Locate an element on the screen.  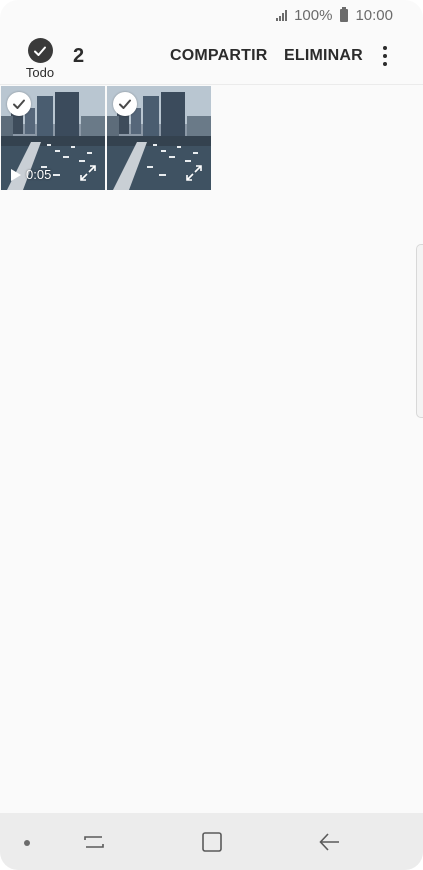
check-circle-icon is located at coordinates (40, 50).